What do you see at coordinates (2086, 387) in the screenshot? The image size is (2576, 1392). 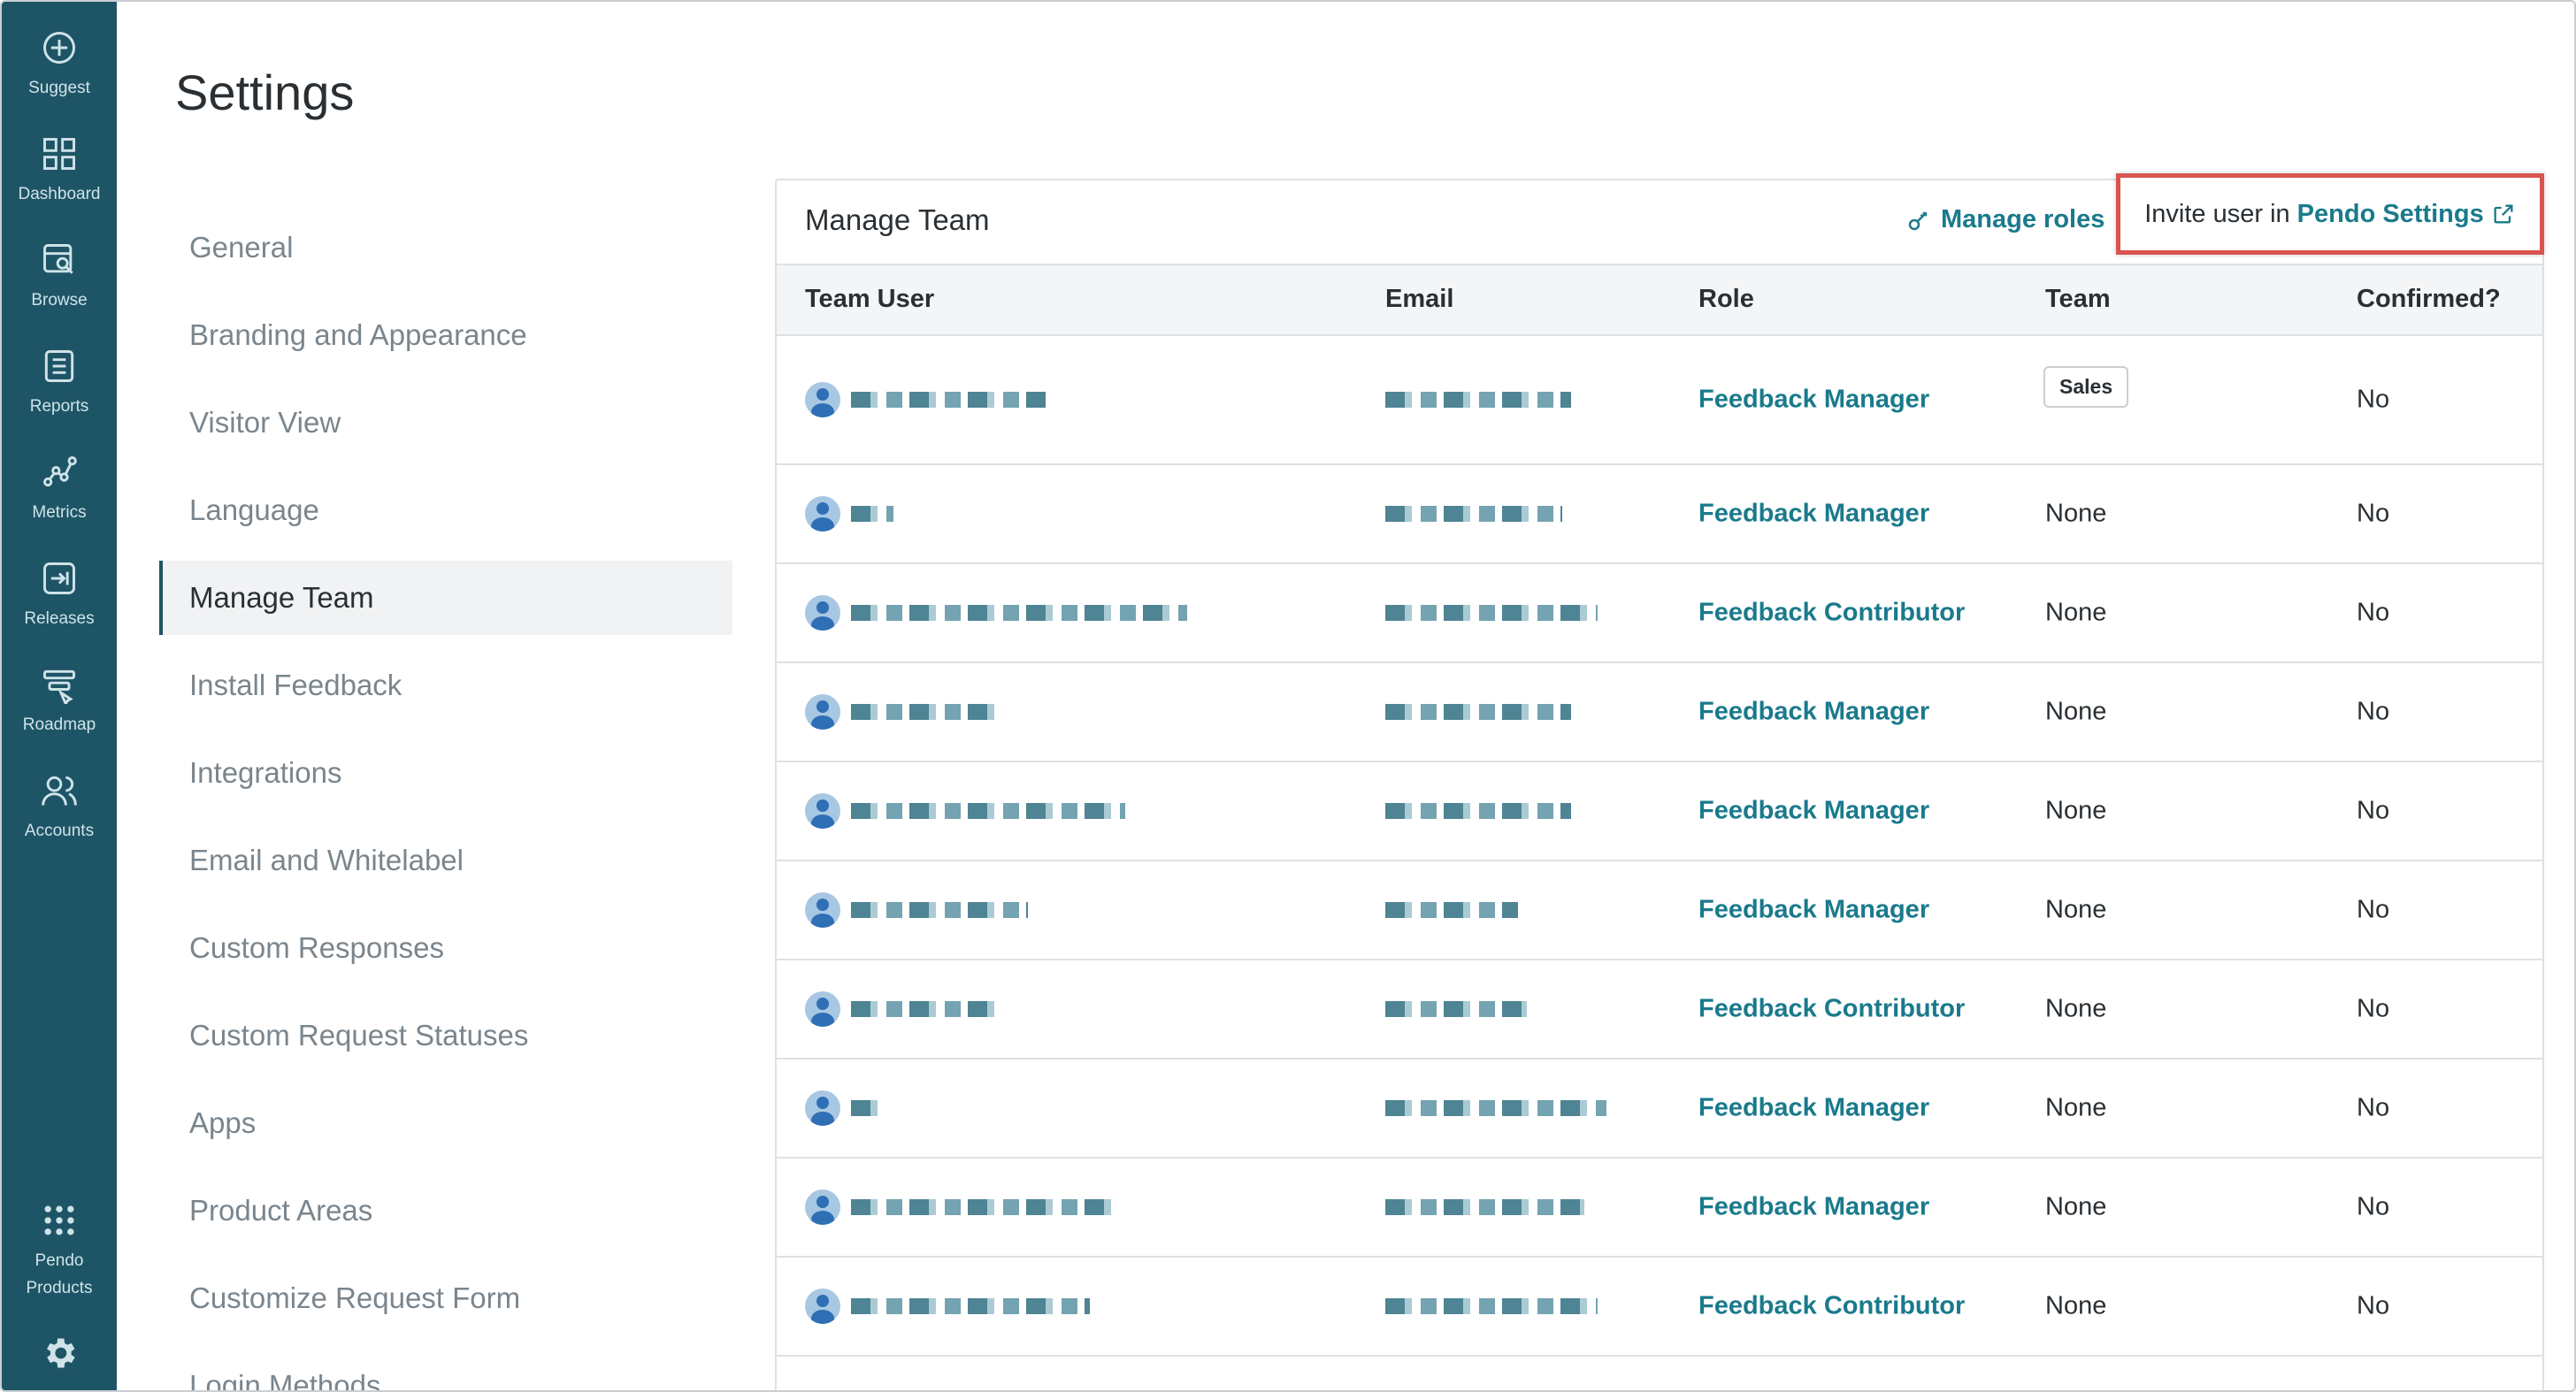 I see `team-badge: Sales` at bounding box center [2086, 387].